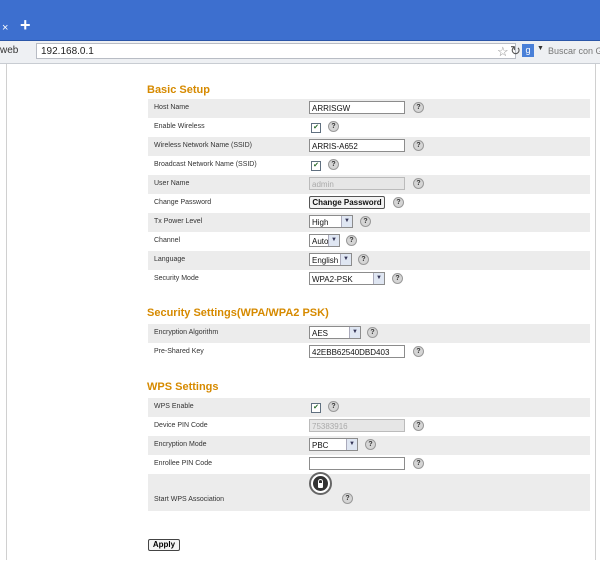 The width and height of the screenshot is (600, 563). What do you see at coordinates (357, 145) in the screenshot?
I see `ssid-input: ARRIS-A652` at bounding box center [357, 145].